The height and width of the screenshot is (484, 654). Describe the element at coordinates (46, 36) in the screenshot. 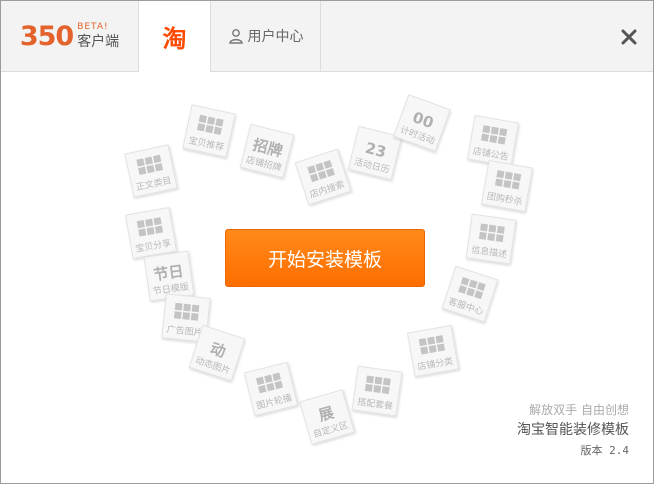

I see `logo-number: 350` at that location.